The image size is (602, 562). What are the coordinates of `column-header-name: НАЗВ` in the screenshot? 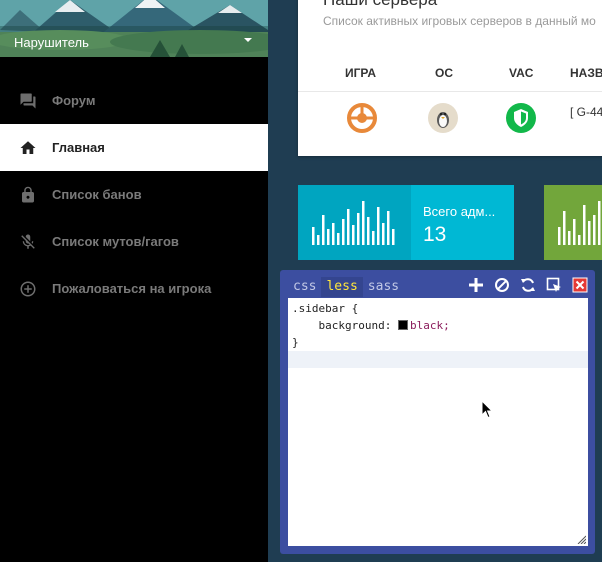 It's located at (586, 73).